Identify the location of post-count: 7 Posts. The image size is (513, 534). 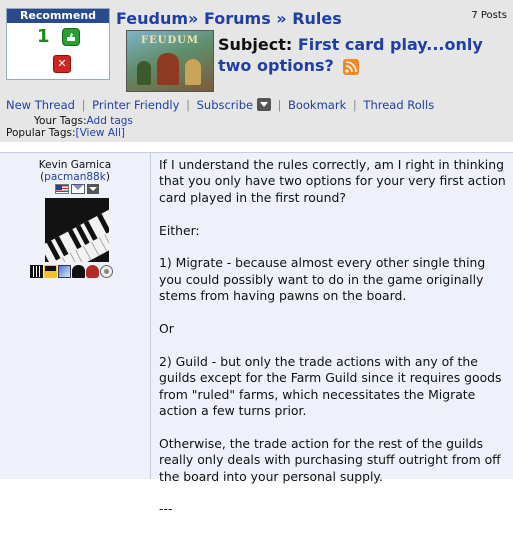
(489, 15).